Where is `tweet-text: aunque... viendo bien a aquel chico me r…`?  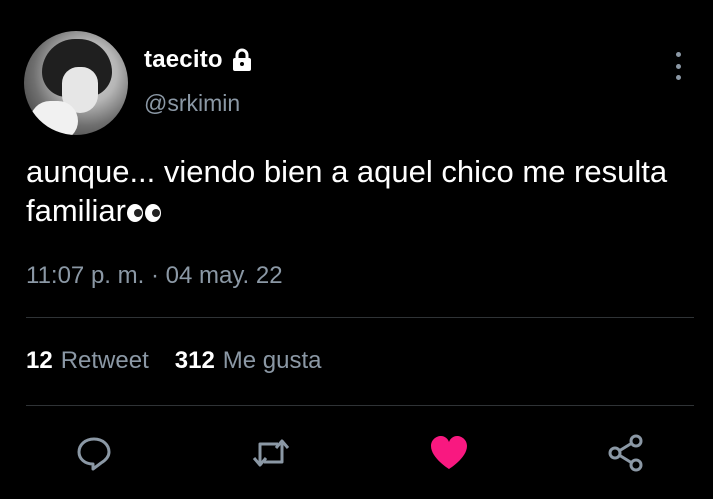
tweet-text: aunque... viendo bien a aquel chico me r… is located at coordinates (356, 191).